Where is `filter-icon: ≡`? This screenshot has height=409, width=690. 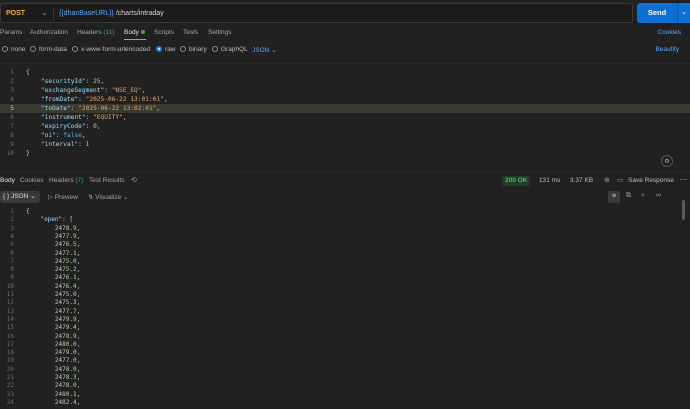
filter-icon: ≡ is located at coordinates (614, 197).